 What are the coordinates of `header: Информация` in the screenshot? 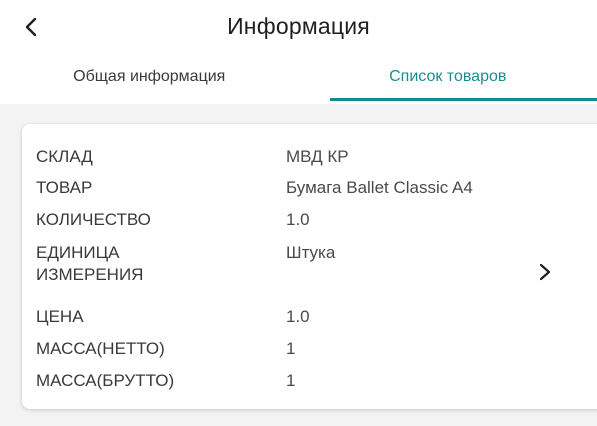 It's located at (298, 28).